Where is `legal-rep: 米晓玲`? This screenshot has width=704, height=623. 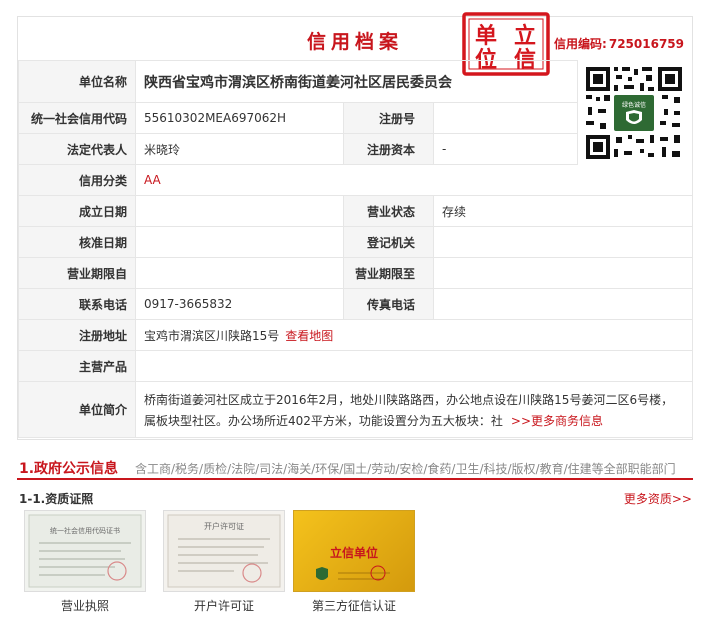 legal-rep: 米晓玲 is located at coordinates (239, 149).